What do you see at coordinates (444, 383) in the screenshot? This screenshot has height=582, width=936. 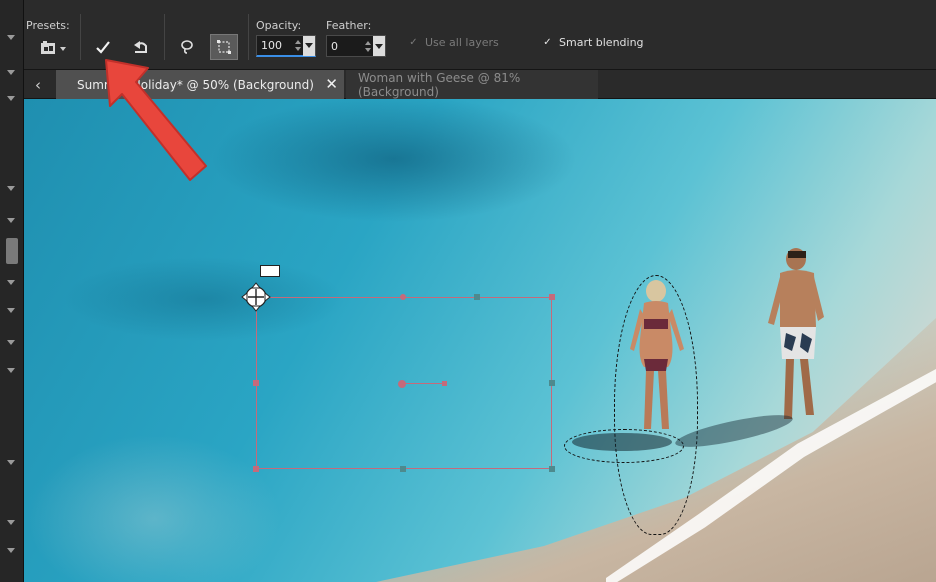 I see `rotation-handle-end` at bounding box center [444, 383].